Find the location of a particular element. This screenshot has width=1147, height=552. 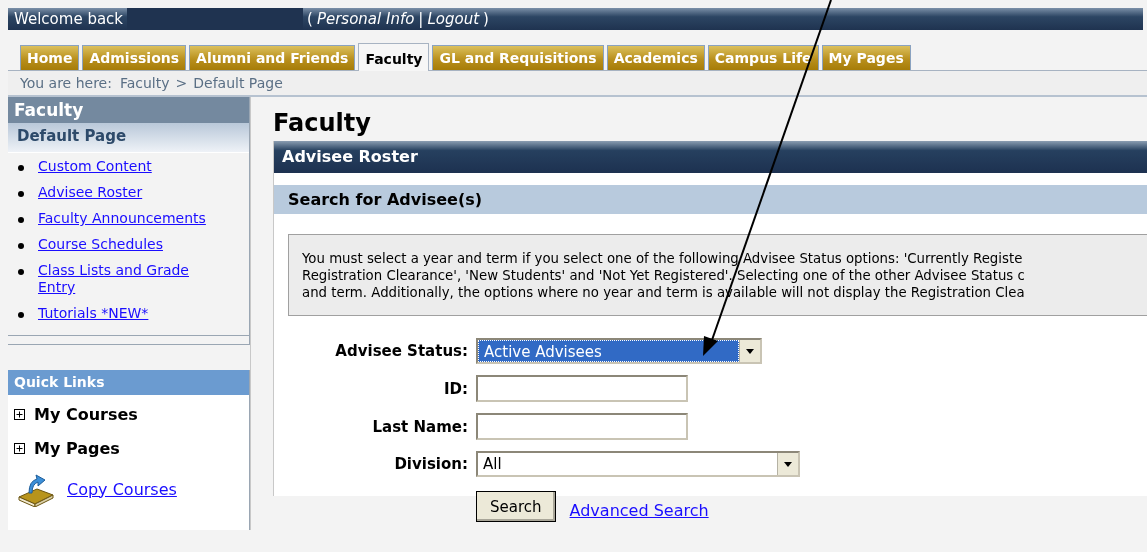

breadcrumb-item: Faculty is located at coordinates (144, 85).